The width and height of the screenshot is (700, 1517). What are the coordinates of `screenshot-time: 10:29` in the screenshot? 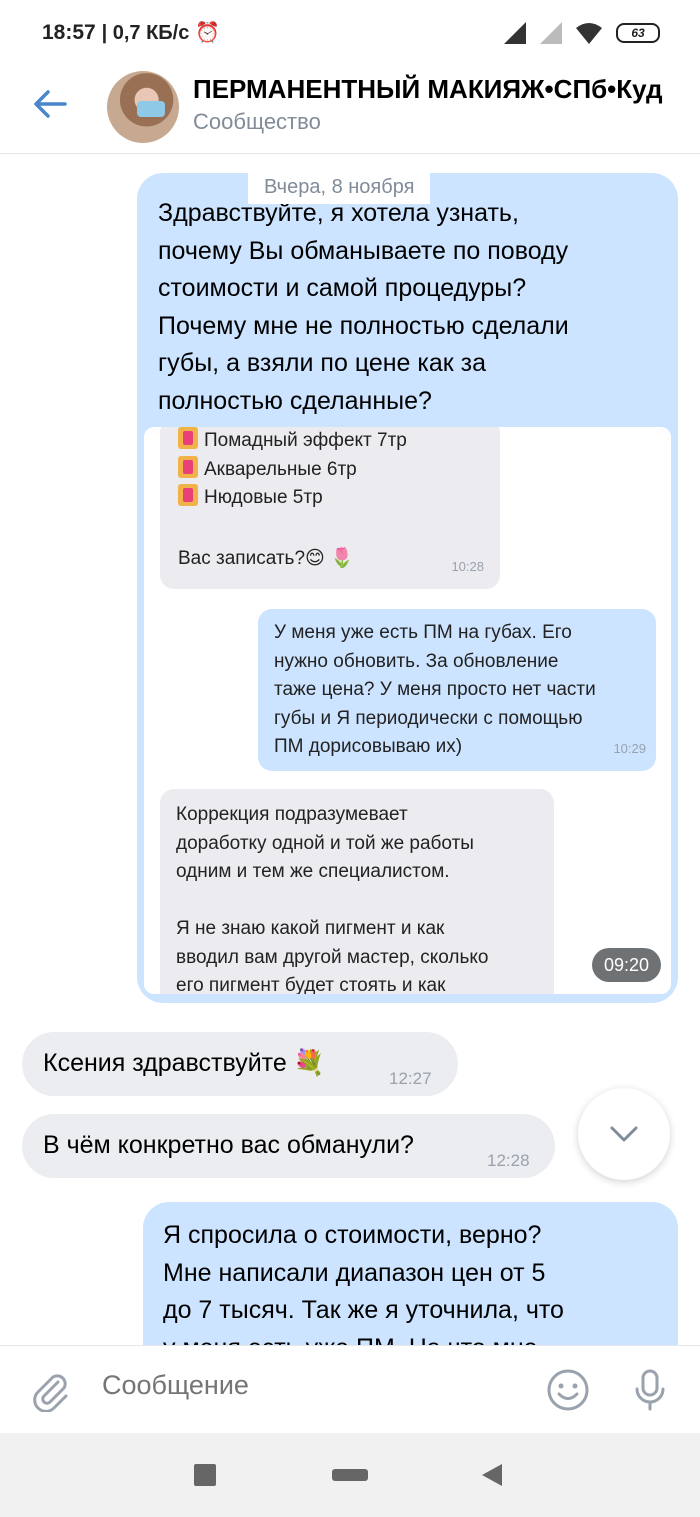 It's located at (629, 748).